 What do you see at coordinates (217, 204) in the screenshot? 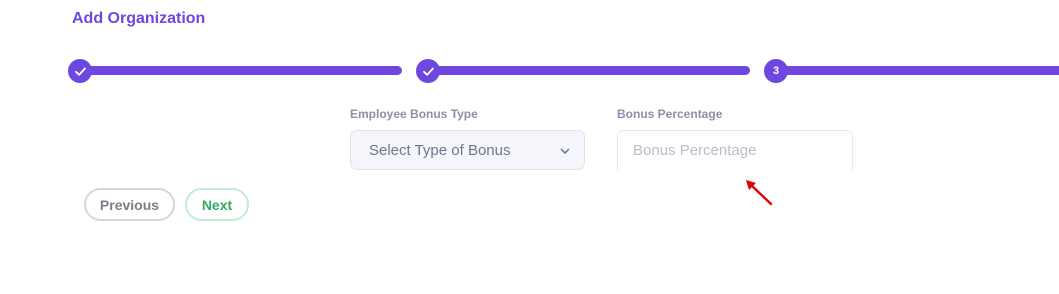
I see `next-button: Next` at bounding box center [217, 204].